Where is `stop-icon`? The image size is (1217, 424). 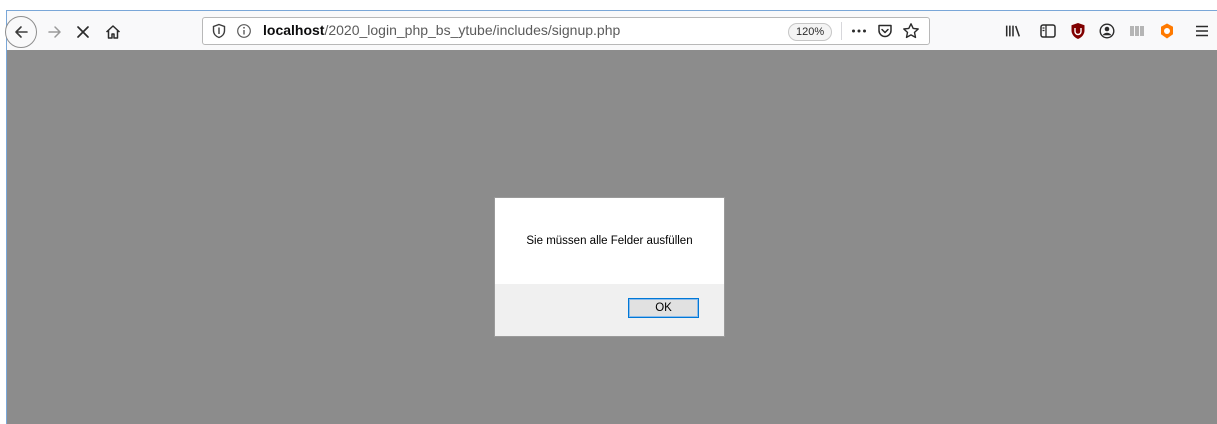
stop-icon is located at coordinates (83, 32).